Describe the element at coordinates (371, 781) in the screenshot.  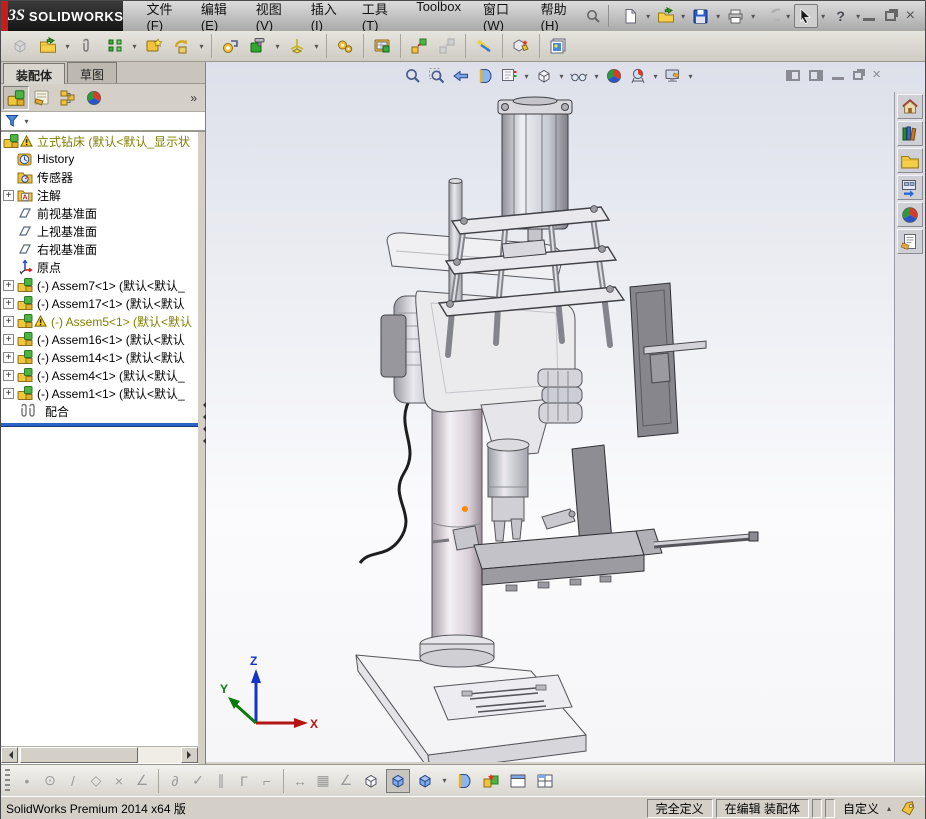
I see `wireframe-icon` at that location.